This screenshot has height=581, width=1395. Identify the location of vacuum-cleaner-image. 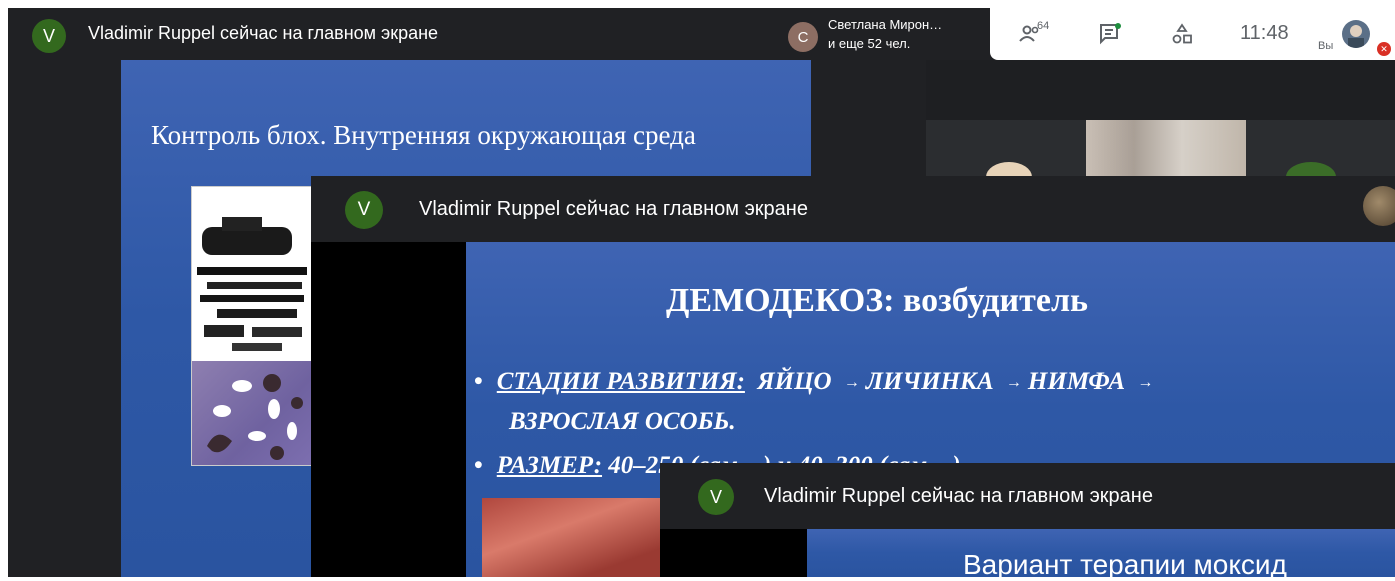
(252, 284).